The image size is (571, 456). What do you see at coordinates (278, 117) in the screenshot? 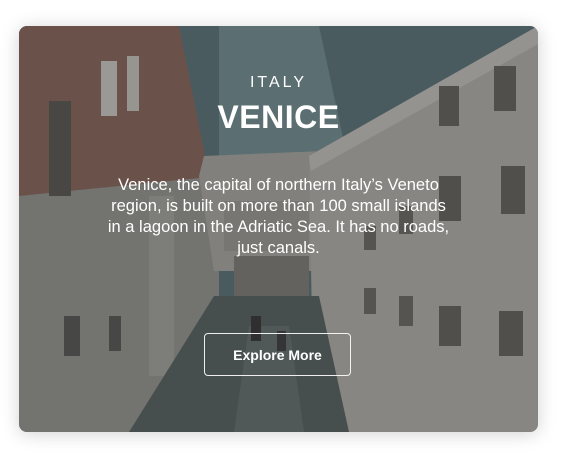
I see `card-title: VENICE` at bounding box center [278, 117].